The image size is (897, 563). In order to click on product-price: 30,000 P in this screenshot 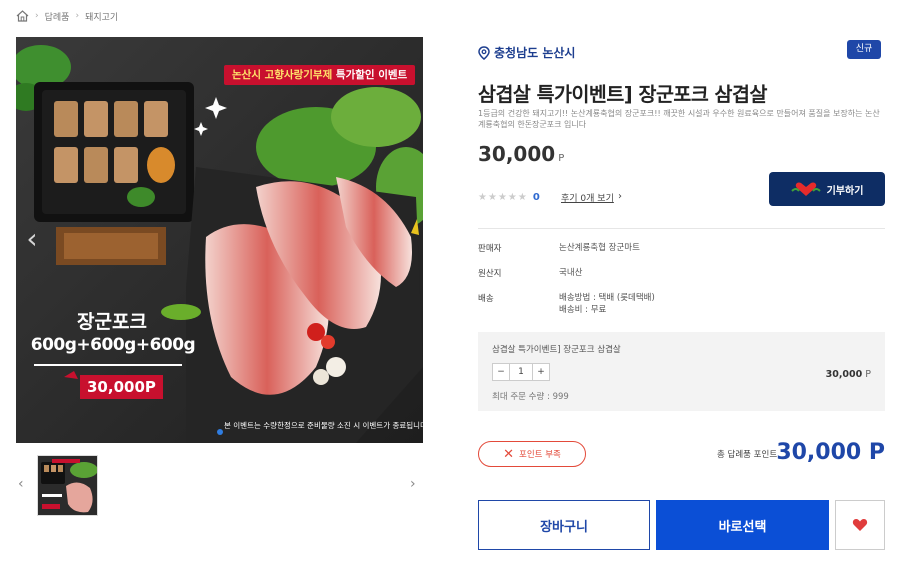, I will do `click(521, 154)`.